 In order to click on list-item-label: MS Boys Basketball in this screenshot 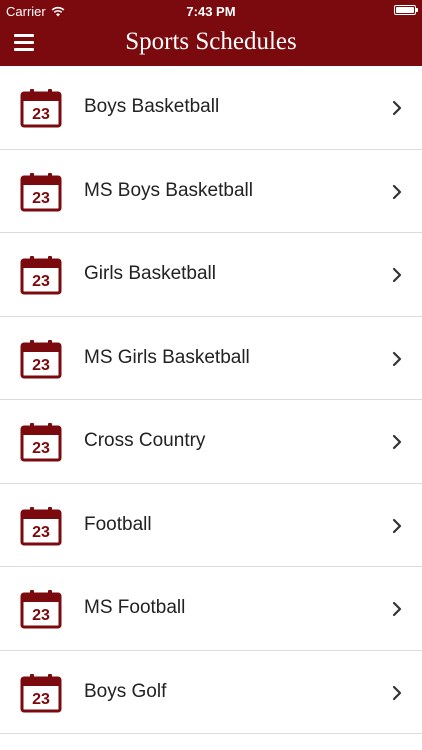, I will do `click(168, 190)`.